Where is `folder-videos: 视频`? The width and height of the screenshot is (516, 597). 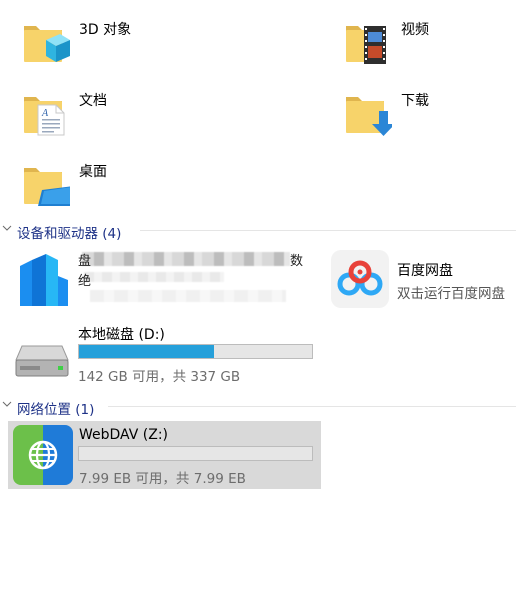
folder-videos: 视频 is located at coordinates (412, 36).